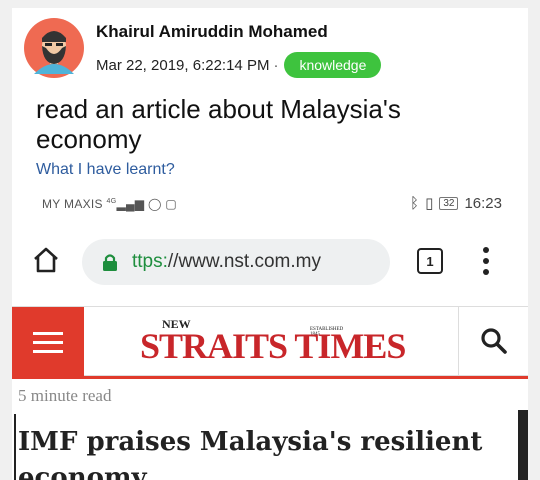  I want to click on bluetooth-icon: ᛒ, so click(415, 203).